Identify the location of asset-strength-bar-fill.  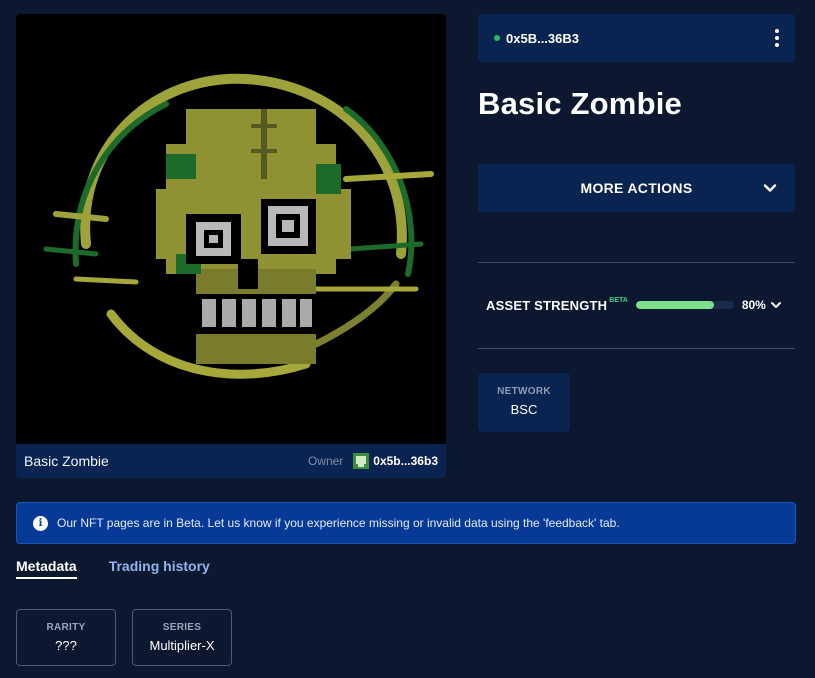
(675, 305).